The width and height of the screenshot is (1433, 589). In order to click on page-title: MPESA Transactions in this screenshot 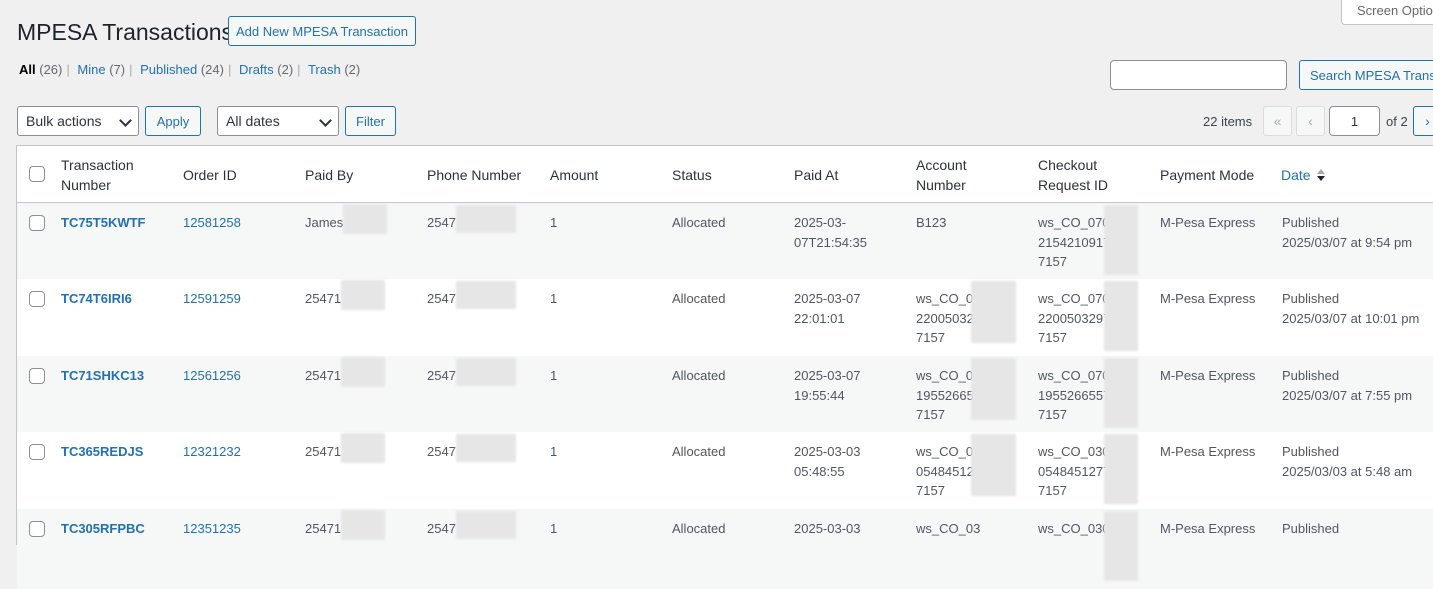, I will do `click(125, 32)`.